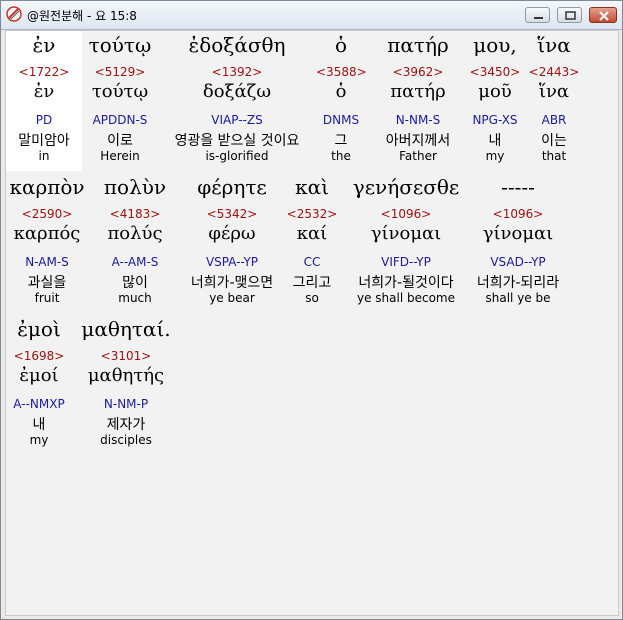 This screenshot has width=623, height=620. What do you see at coordinates (311, 15) in the screenshot?
I see `title-bar: @원전분해 - 요 15:8` at bounding box center [311, 15].